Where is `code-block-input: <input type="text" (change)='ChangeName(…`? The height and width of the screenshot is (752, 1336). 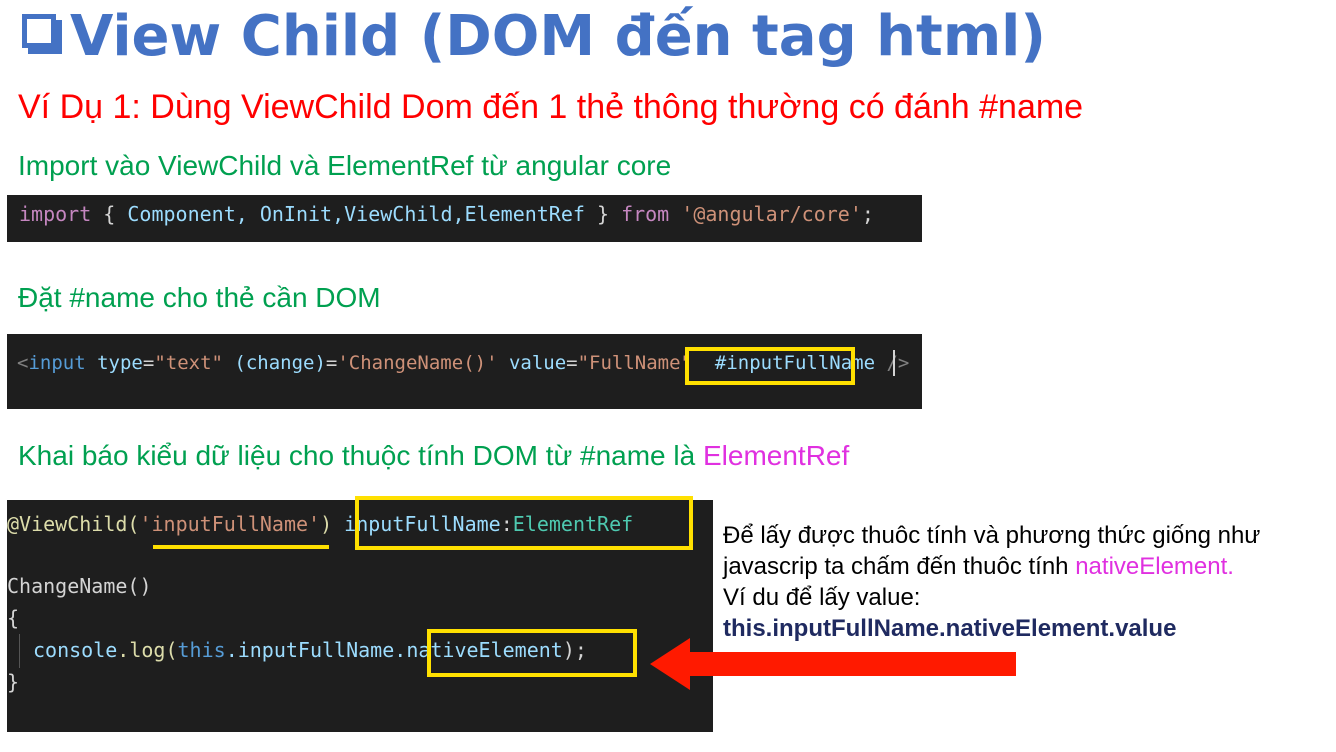 code-block-input: <input type="text" (change)='ChangeName(… is located at coordinates (464, 371).